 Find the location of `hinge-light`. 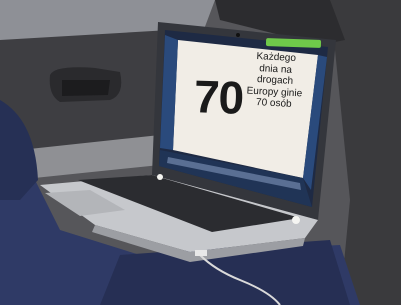

hinge-light is located at coordinates (160, 177).